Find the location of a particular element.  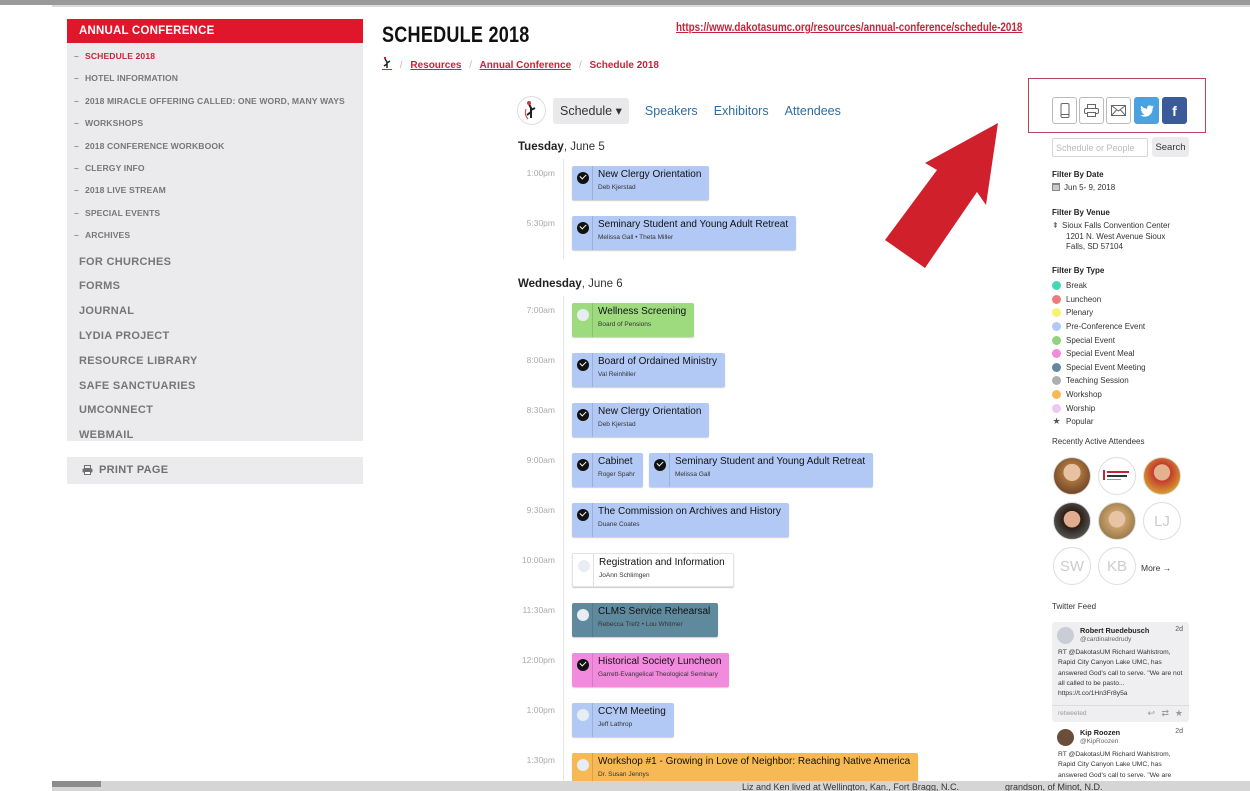

sidebar-item: JOURNAL is located at coordinates (215, 311).